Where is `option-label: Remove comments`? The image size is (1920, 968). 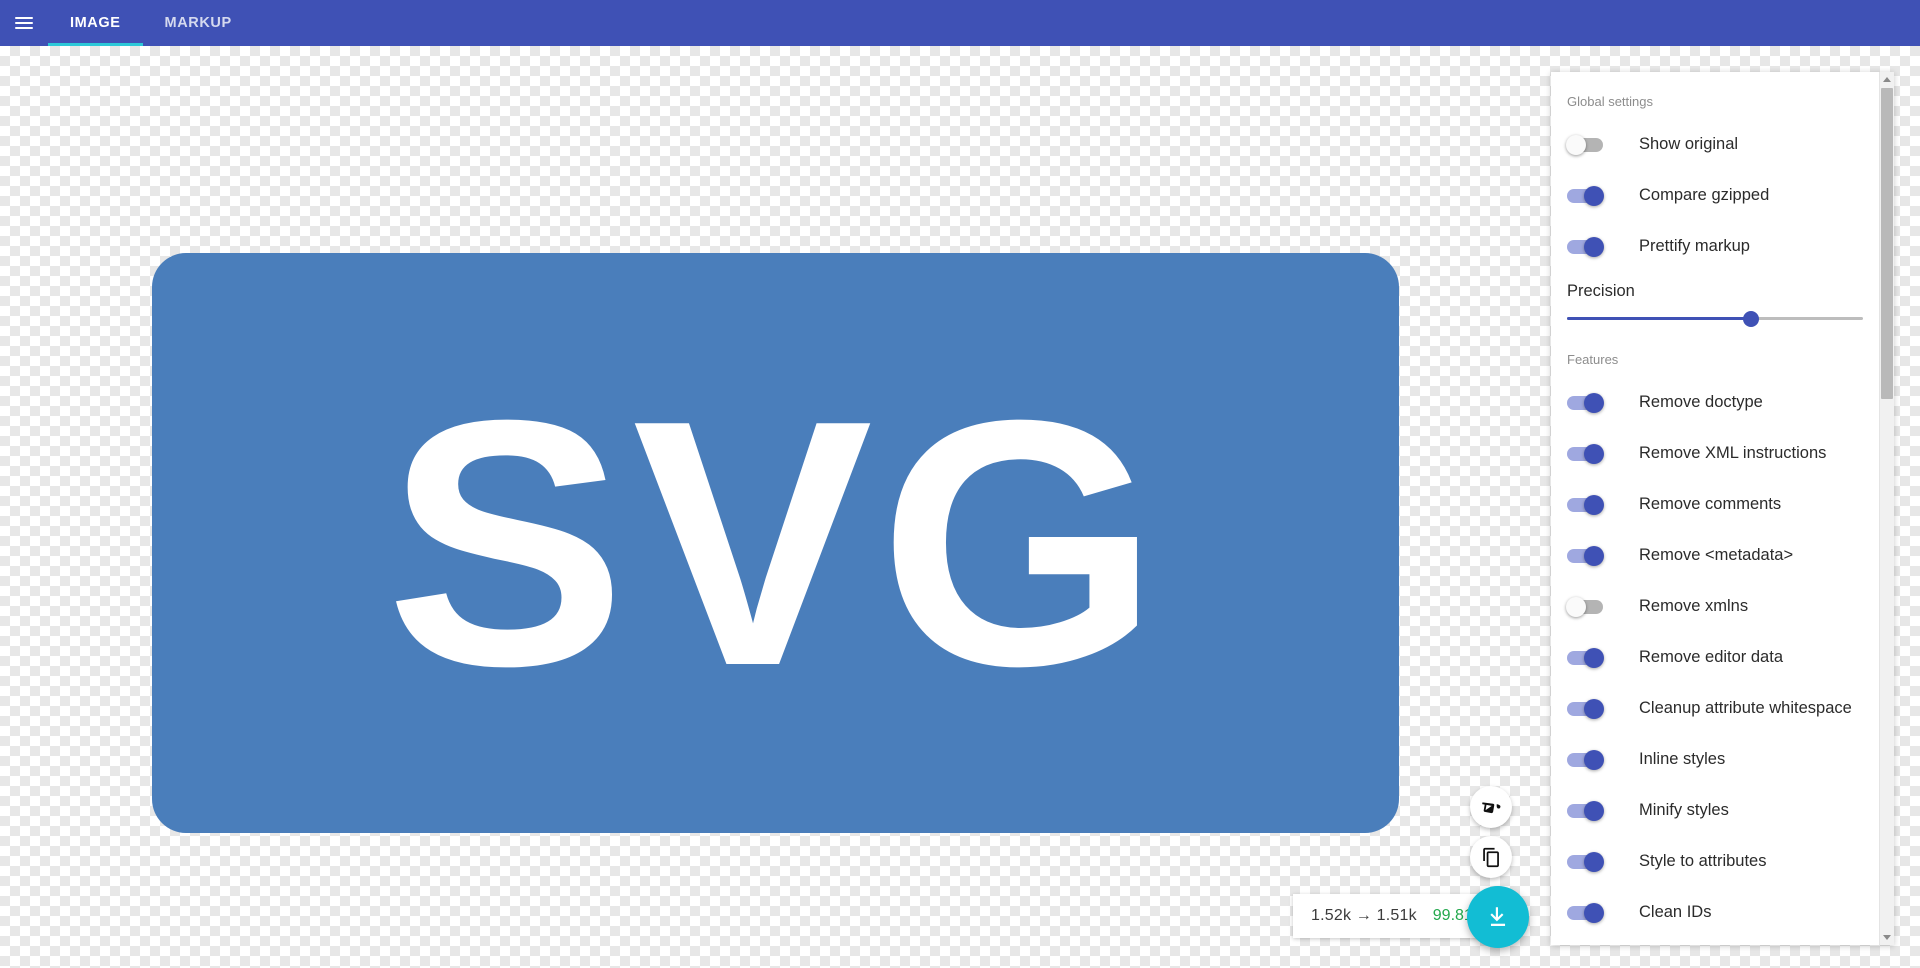 option-label: Remove comments is located at coordinates (1710, 504).